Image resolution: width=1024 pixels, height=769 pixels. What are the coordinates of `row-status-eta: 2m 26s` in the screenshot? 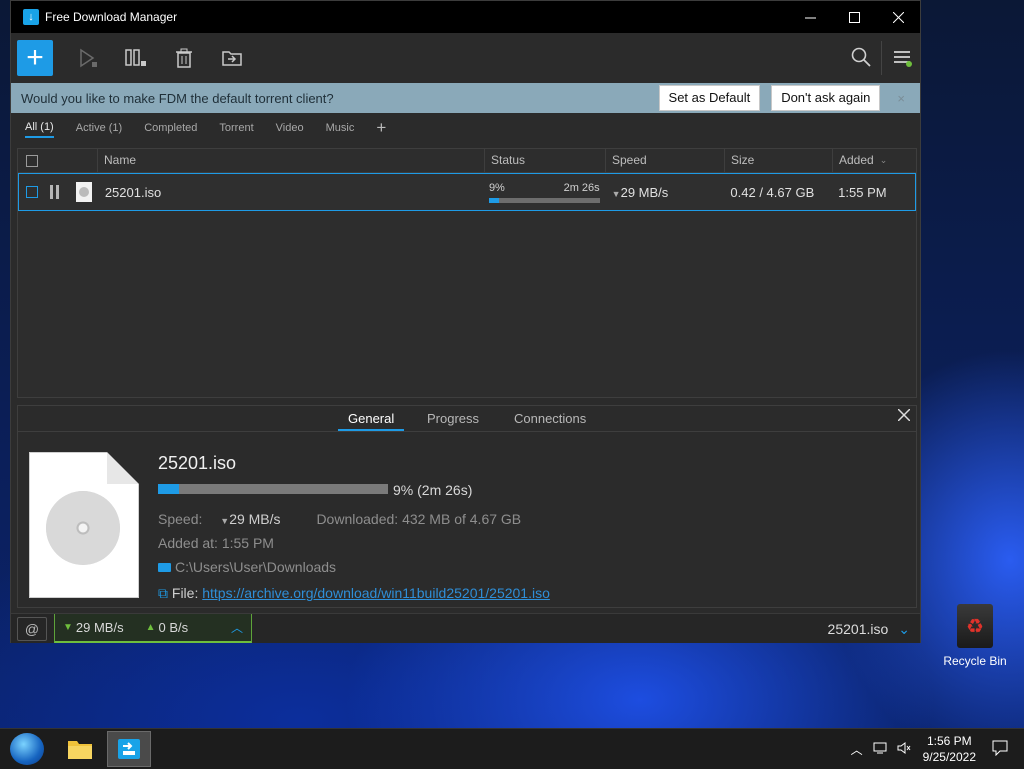 It's located at (581, 187).